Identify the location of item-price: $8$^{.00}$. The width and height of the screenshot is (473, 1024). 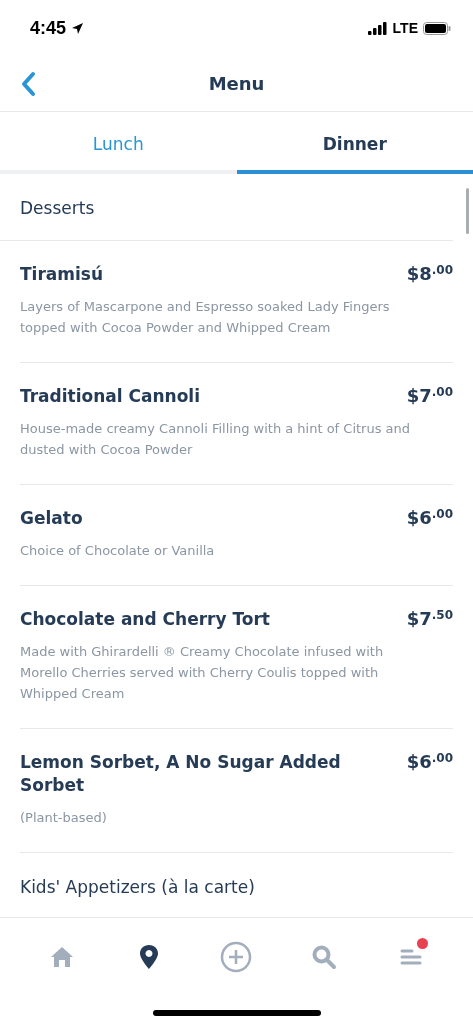
(429, 273).